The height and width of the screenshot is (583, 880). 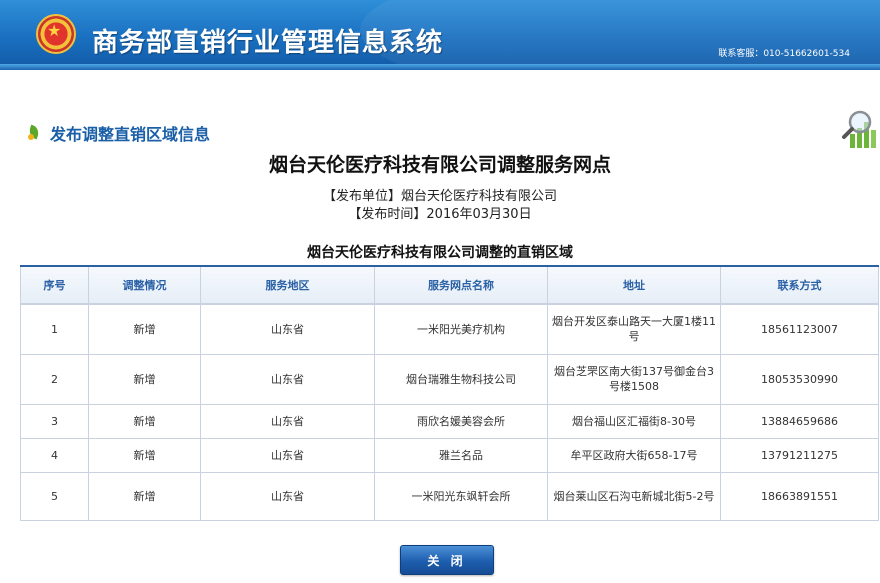 What do you see at coordinates (799, 284) in the screenshot?
I see `column-header: 联系方式` at bounding box center [799, 284].